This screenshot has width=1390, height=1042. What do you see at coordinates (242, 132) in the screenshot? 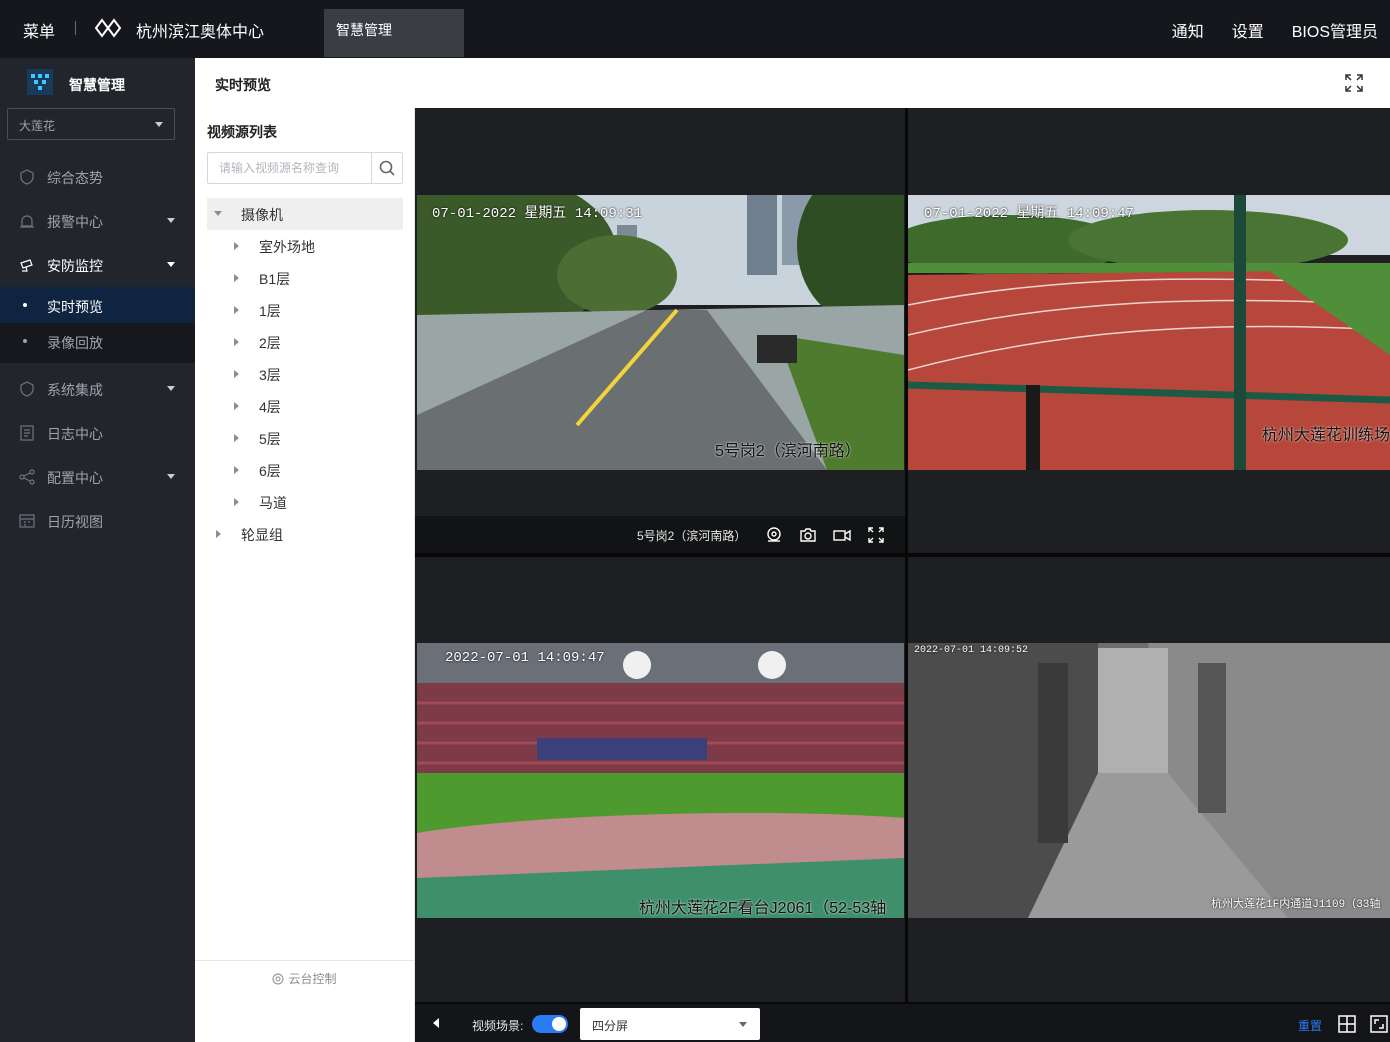
I see `video-source-list-title: 视频源列表` at bounding box center [242, 132].